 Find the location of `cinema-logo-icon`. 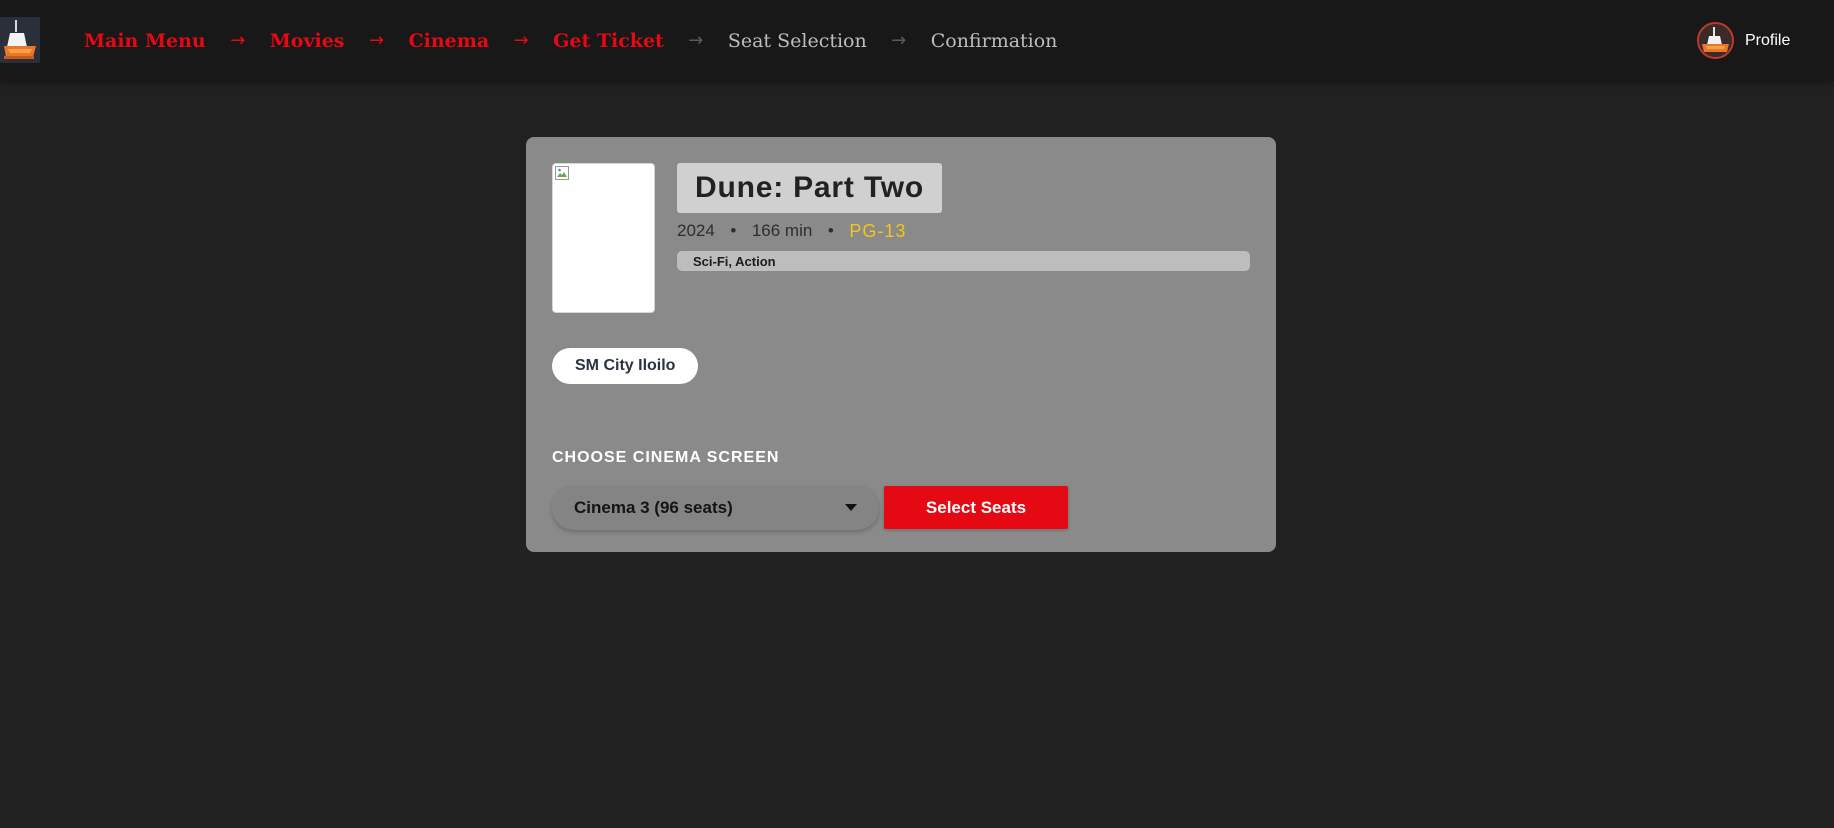

cinema-logo-icon is located at coordinates (20, 40).